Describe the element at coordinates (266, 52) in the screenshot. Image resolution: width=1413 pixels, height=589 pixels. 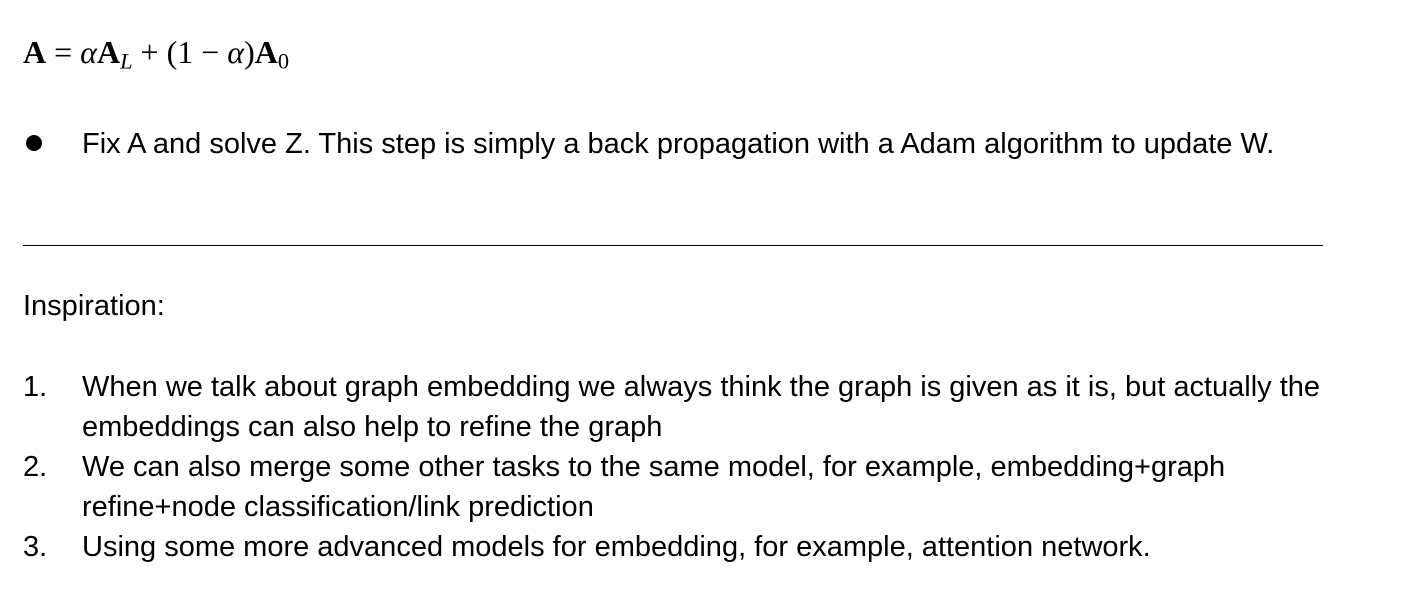
I see `equation-term2: A` at that location.